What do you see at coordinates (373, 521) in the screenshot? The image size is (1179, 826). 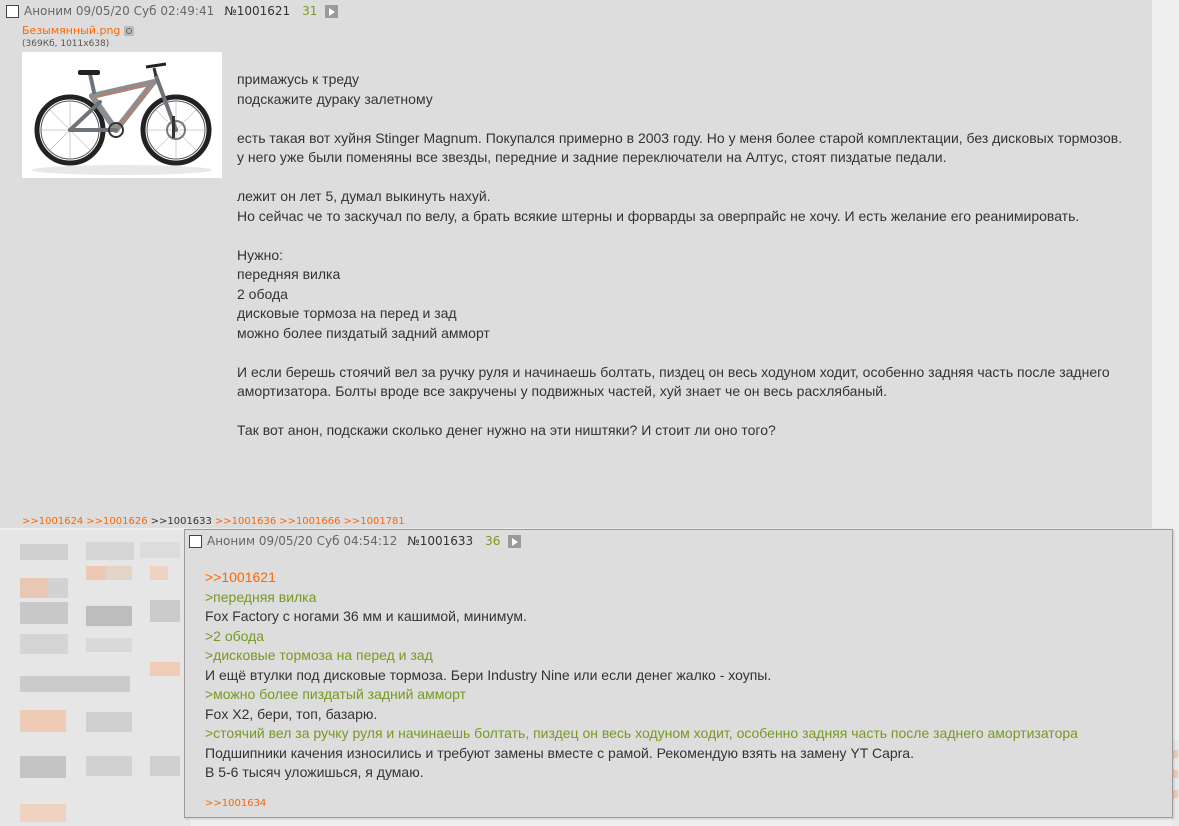 I see `reply-link: >>1001781` at bounding box center [373, 521].